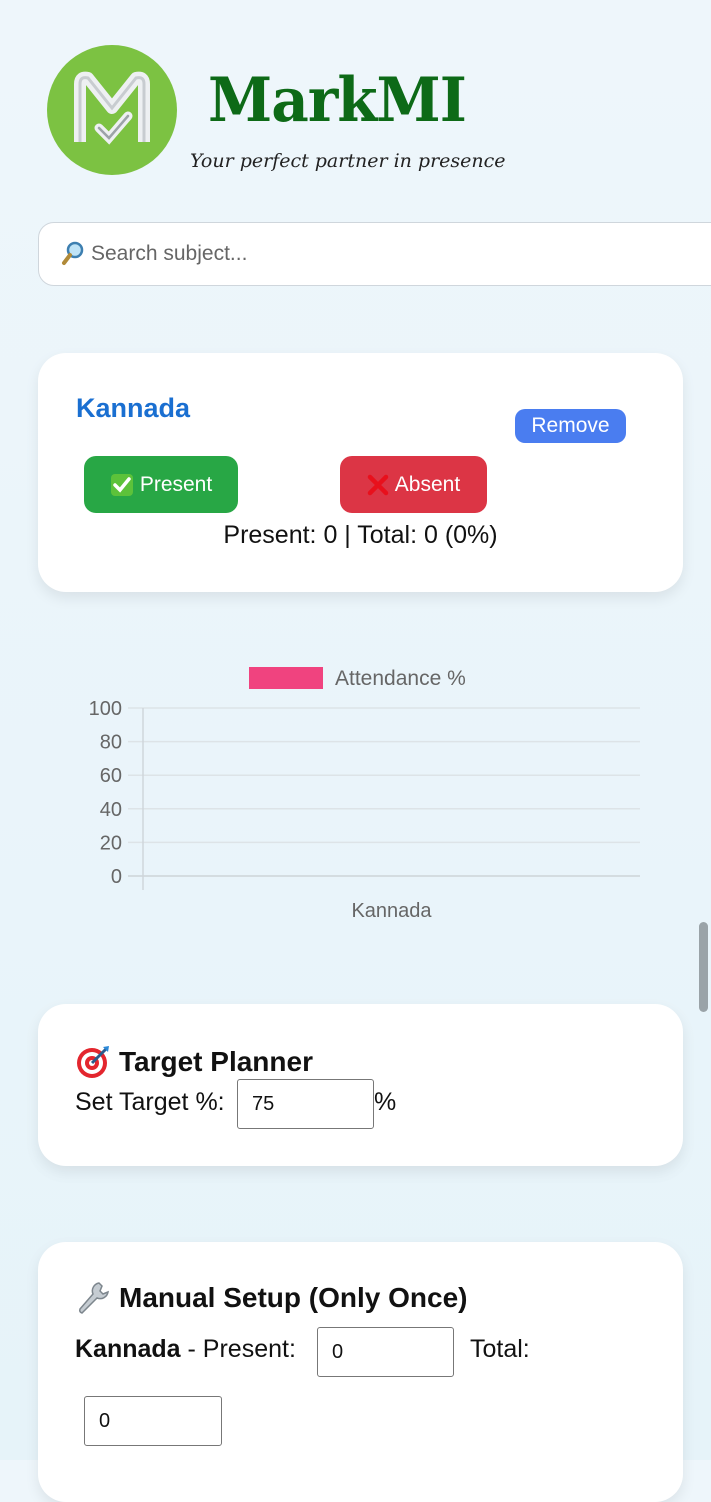 The image size is (711, 1502). Describe the element at coordinates (111, 743) in the screenshot. I see `y-tick-label: 80` at that location.